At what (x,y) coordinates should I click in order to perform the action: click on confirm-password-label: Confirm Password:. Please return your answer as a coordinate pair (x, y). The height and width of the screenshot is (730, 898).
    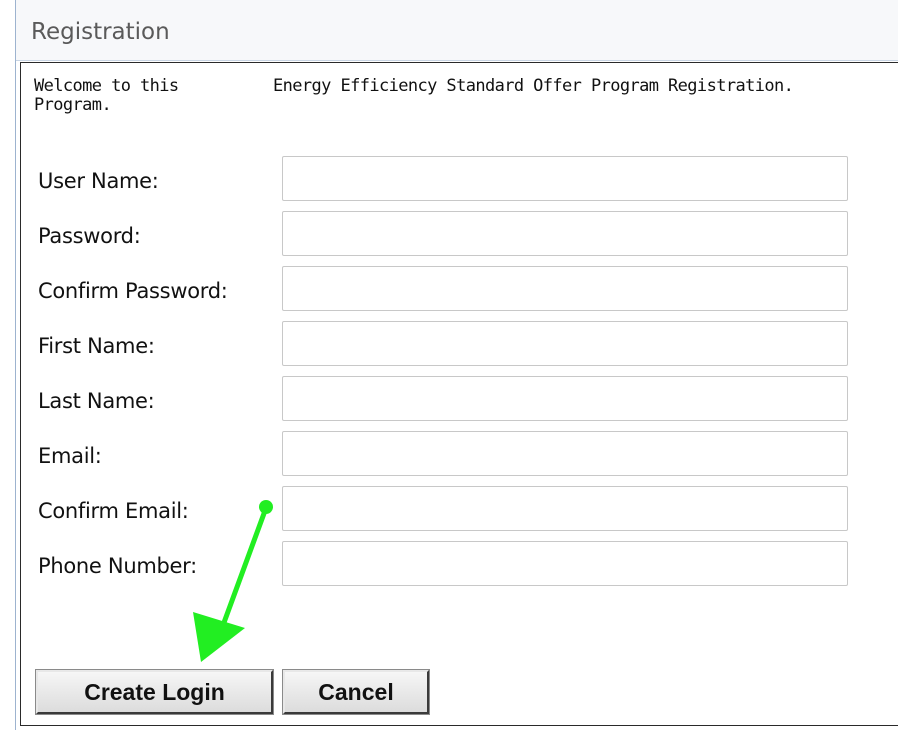
    Looking at the image, I should click on (133, 291).